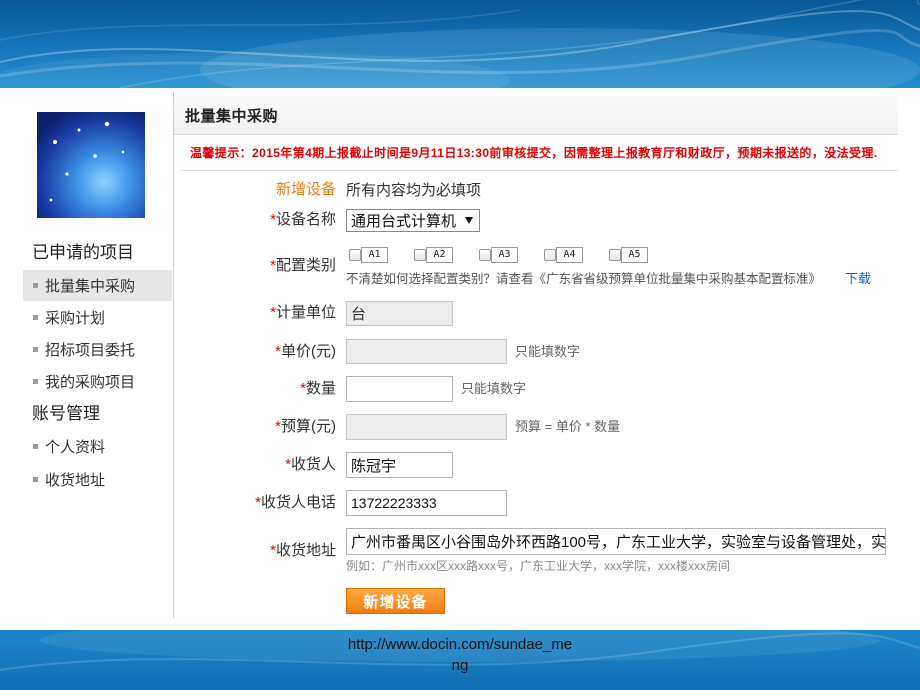  What do you see at coordinates (395, 601) in the screenshot?
I see `add-device-button: 新增设备` at bounding box center [395, 601].